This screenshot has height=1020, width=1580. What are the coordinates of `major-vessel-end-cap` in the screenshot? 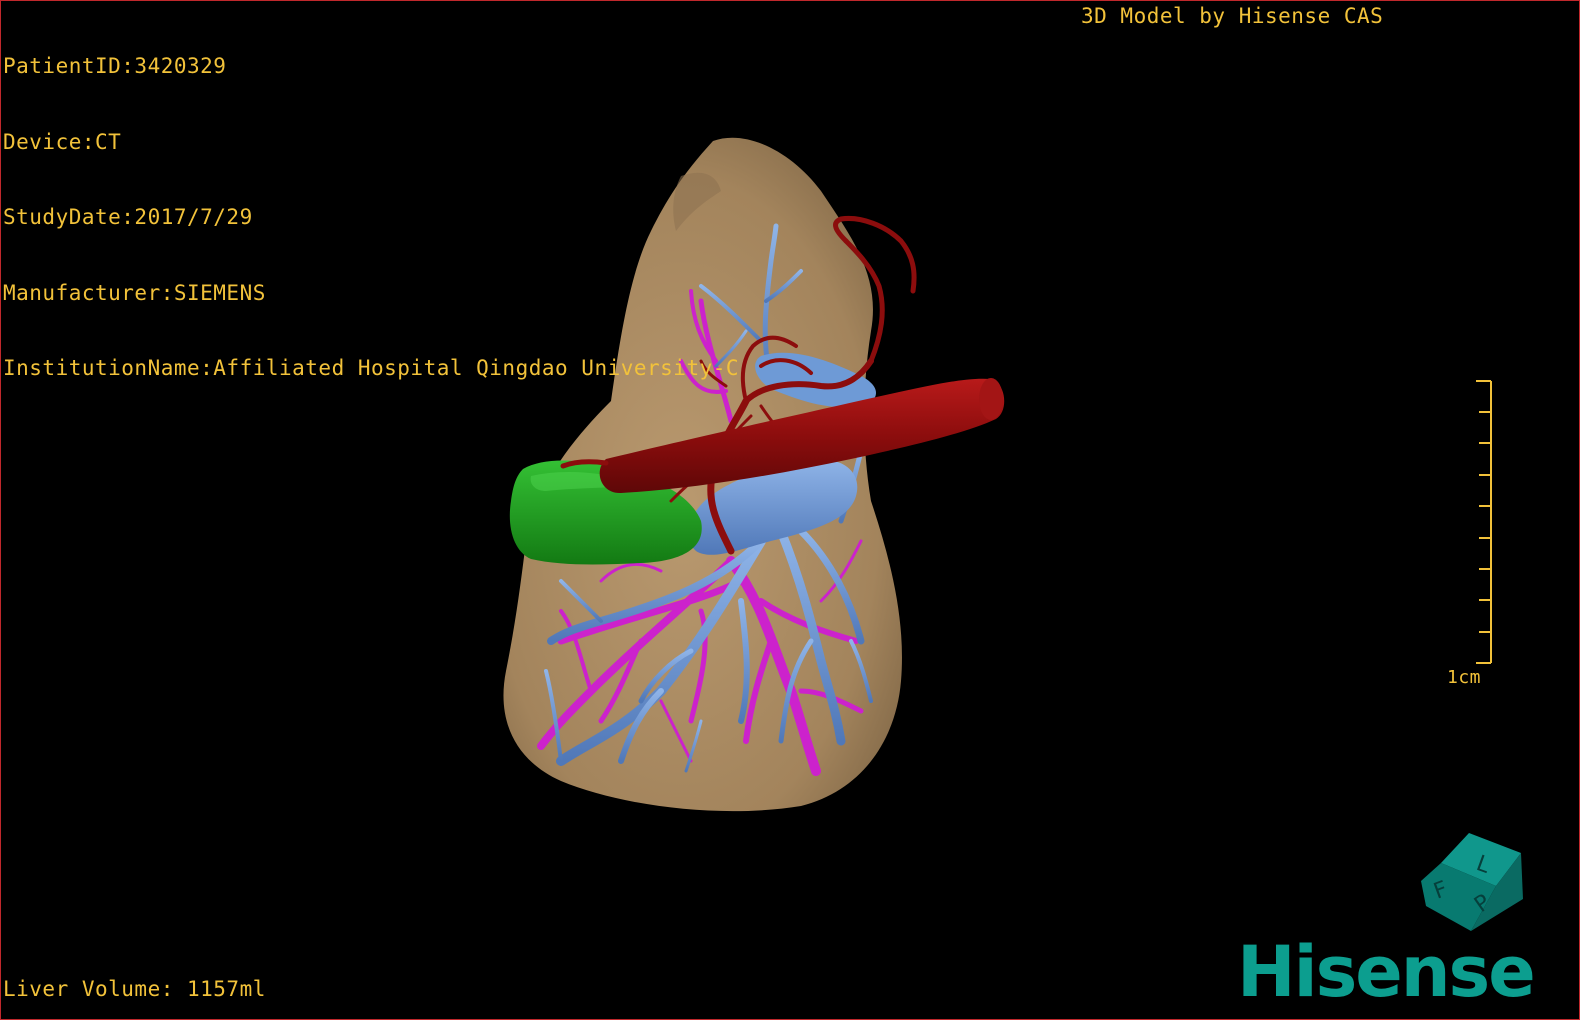 It's located at (991, 399).